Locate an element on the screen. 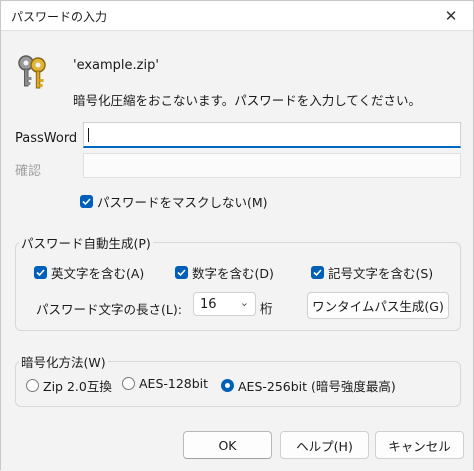  text-caret is located at coordinates (88, 135).